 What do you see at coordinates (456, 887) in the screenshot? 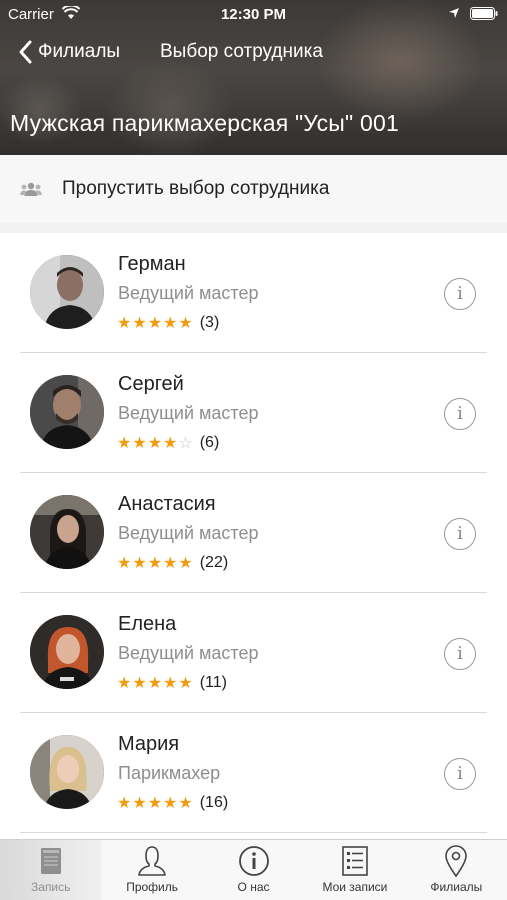
I see `tab-label: Филиалы` at bounding box center [456, 887].